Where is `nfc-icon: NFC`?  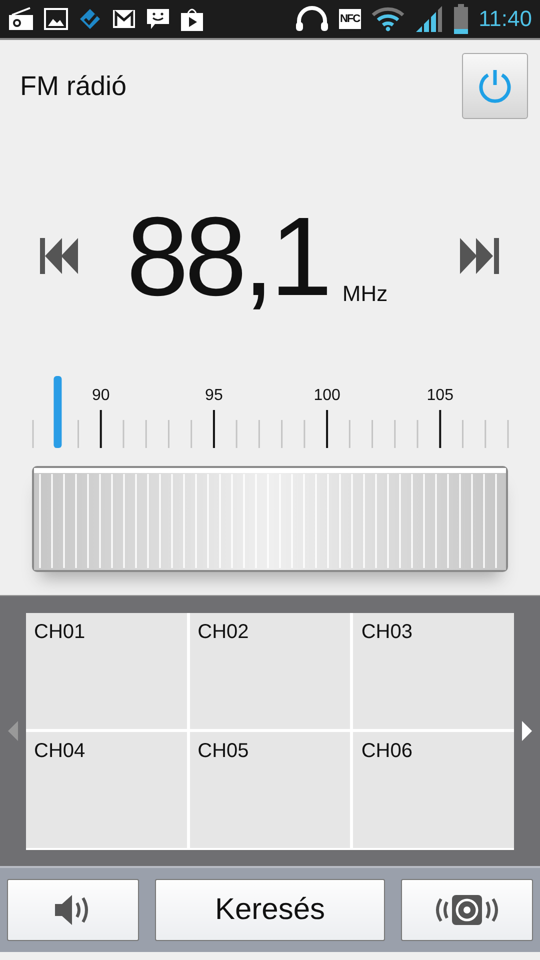 nfc-icon: NFC is located at coordinates (349, 19).